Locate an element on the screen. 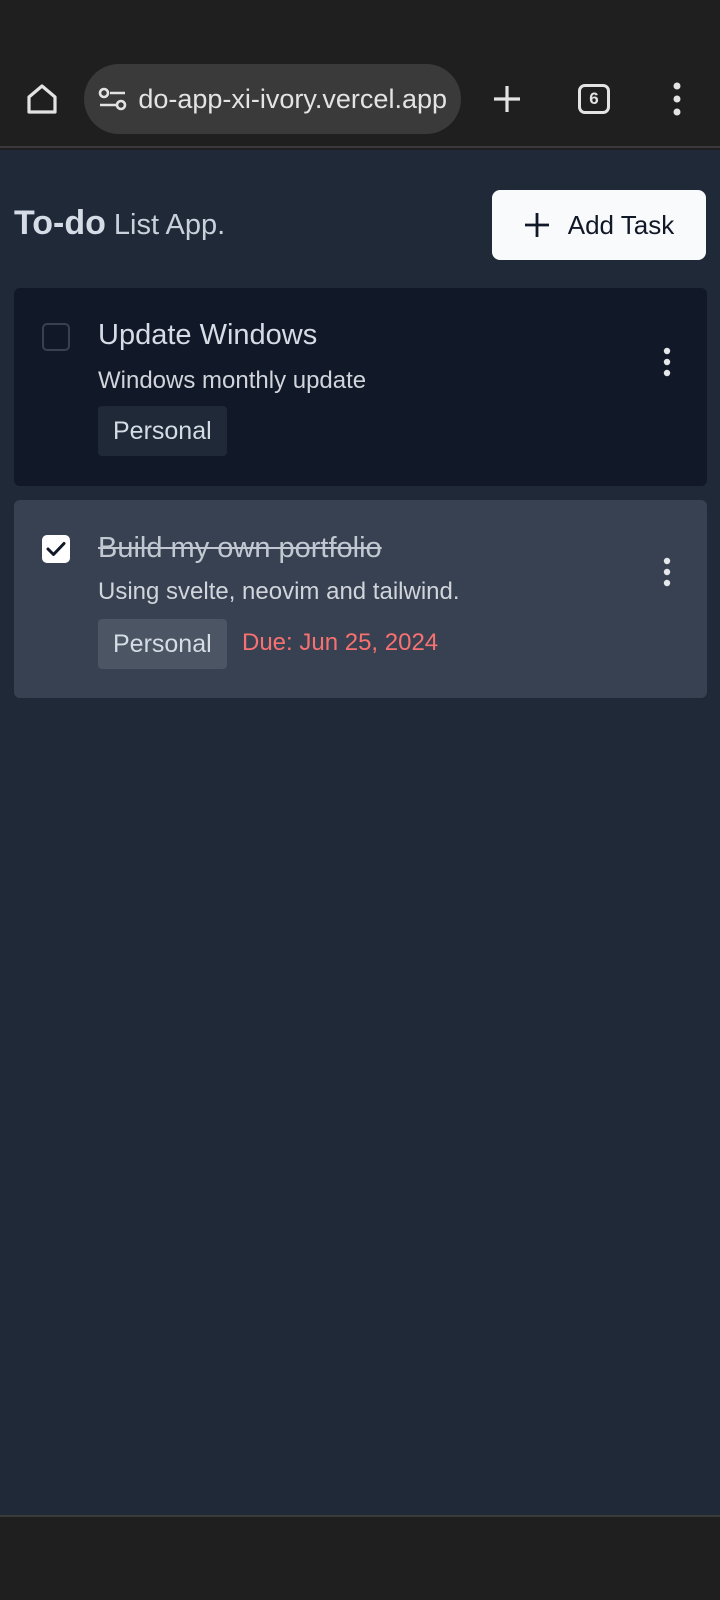  address-bar: todo-app-xi-ivory.vercel.app is located at coordinates (272, 99).